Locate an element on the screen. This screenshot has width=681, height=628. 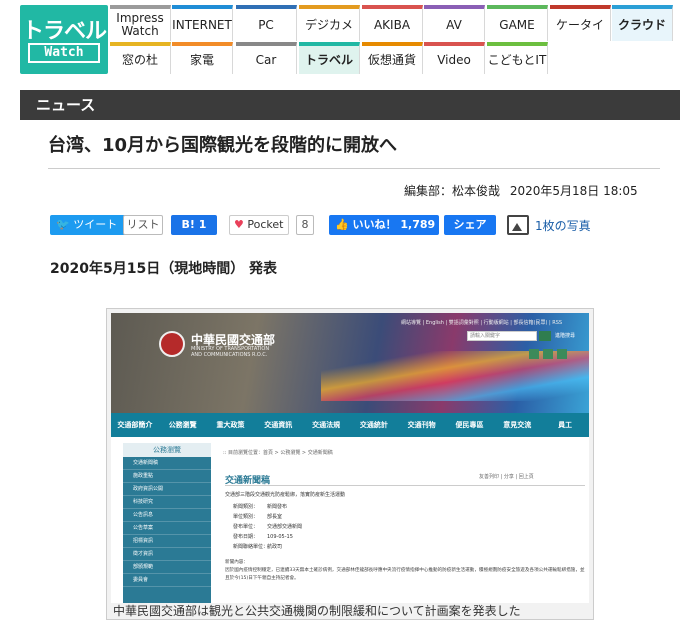
ministry-menu-item: 公務瀏覽 is located at coordinates (182, 425).